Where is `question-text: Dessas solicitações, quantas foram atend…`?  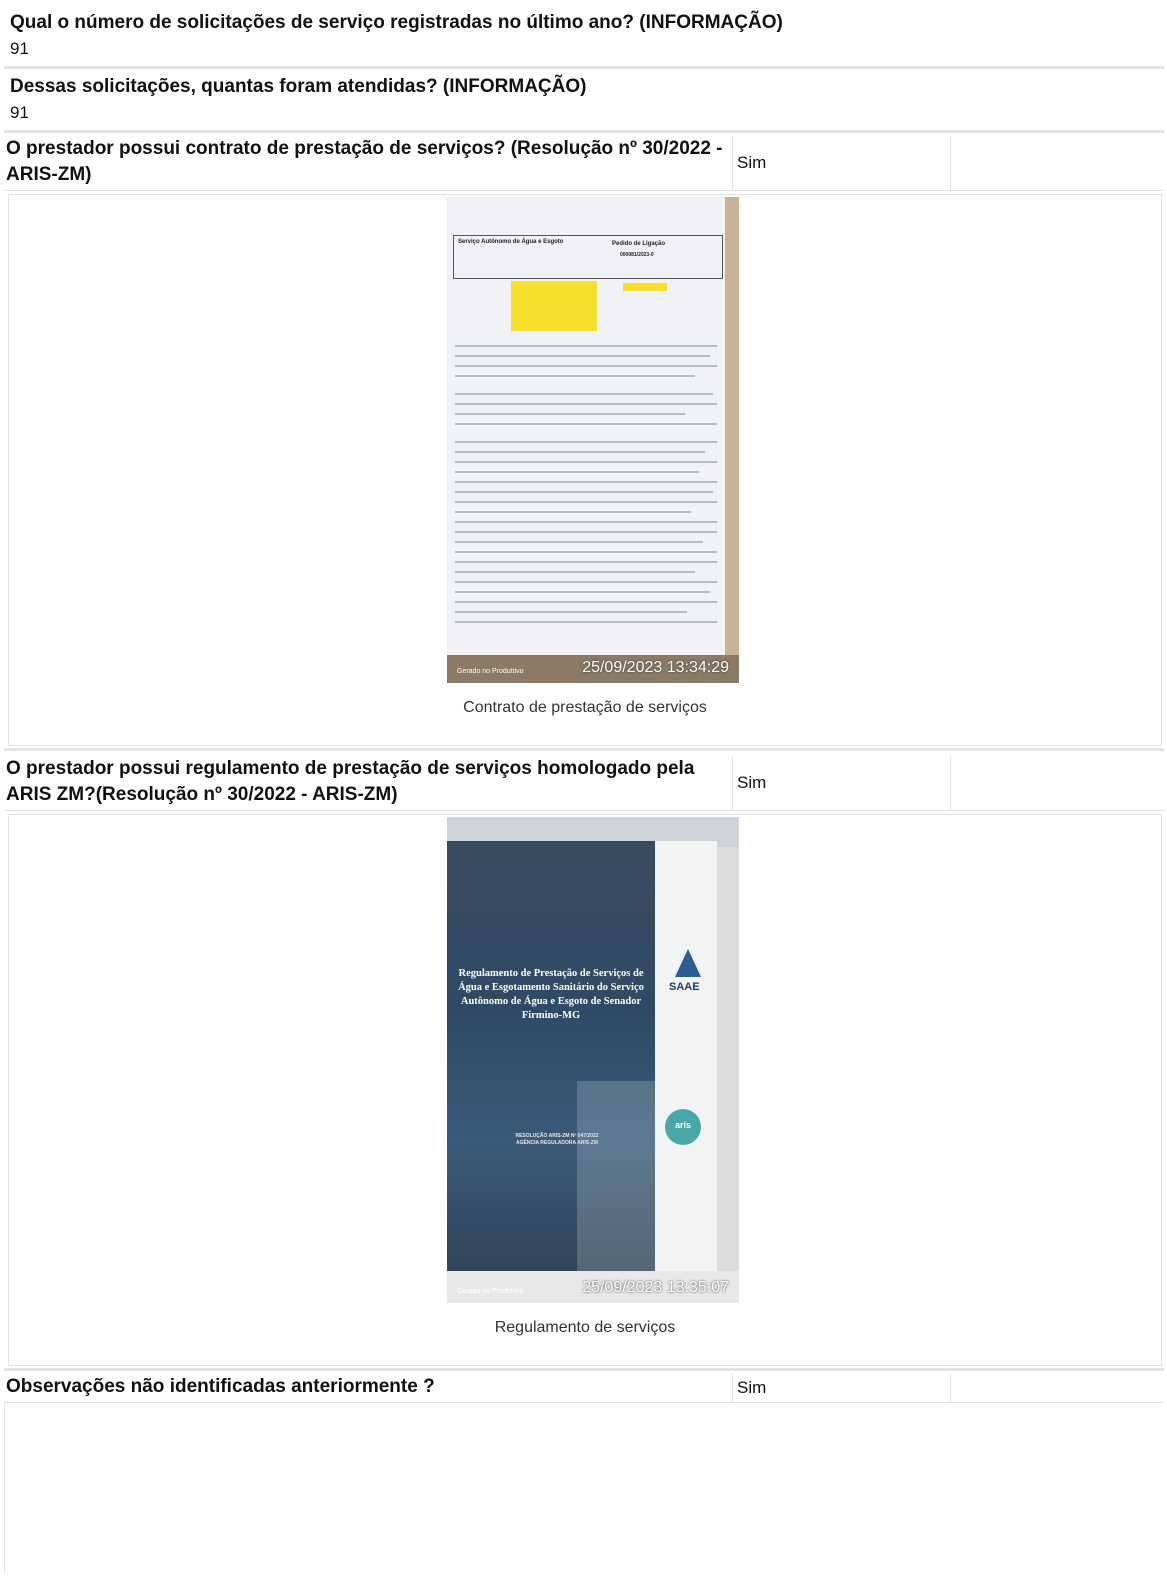 question-text: Dessas solicitações, quantas foram atend… is located at coordinates (298, 86).